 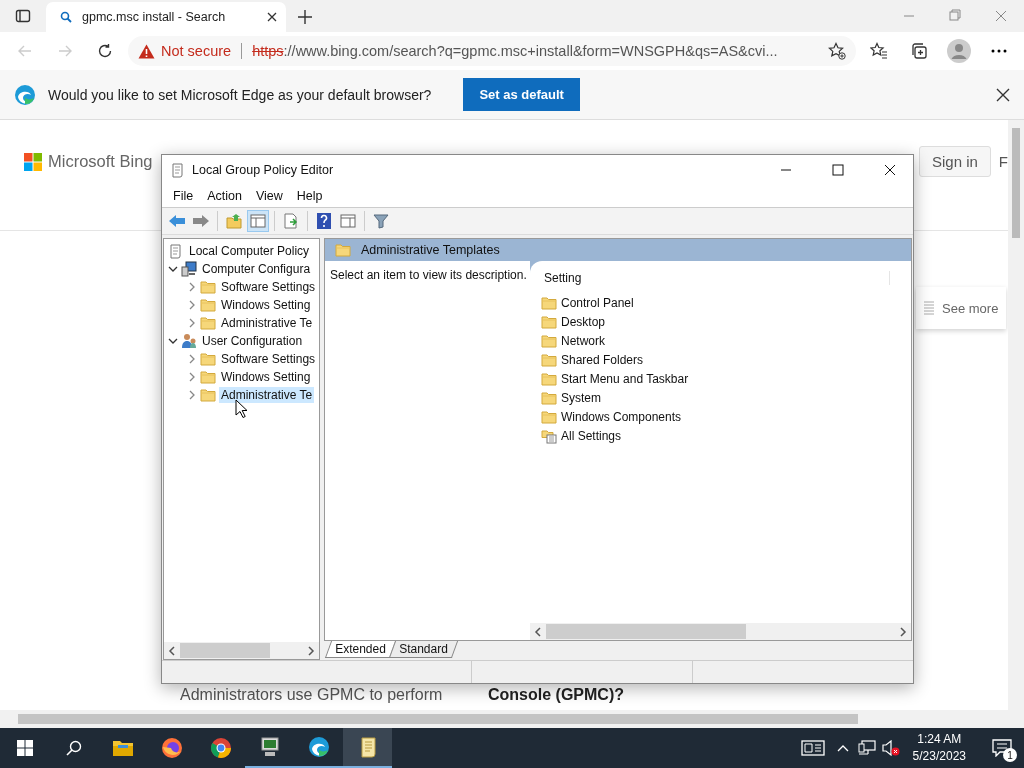 I want to click on notification-icon, so click(x=1002, y=748).